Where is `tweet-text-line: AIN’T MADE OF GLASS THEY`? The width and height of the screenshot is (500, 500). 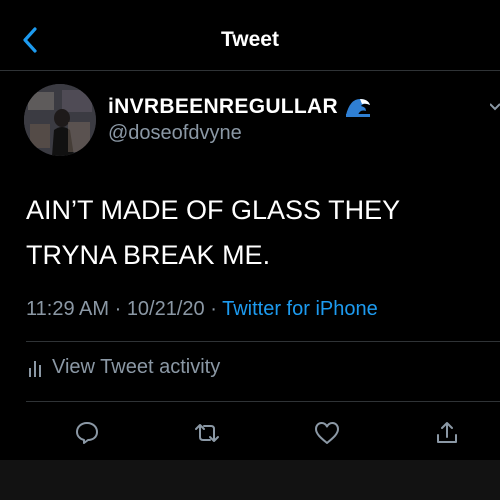
tweet-text-line: AIN’T MADE OF GLASS THEY is located at coordinates (213, 210).